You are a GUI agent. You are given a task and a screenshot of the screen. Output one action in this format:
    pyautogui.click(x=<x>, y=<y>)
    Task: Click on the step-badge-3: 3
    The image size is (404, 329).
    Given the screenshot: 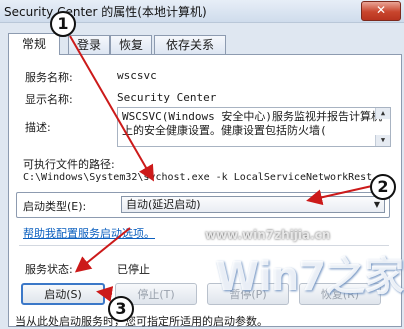 What is the action you would take?
    pyautogui.click(x=121, y=309)
    